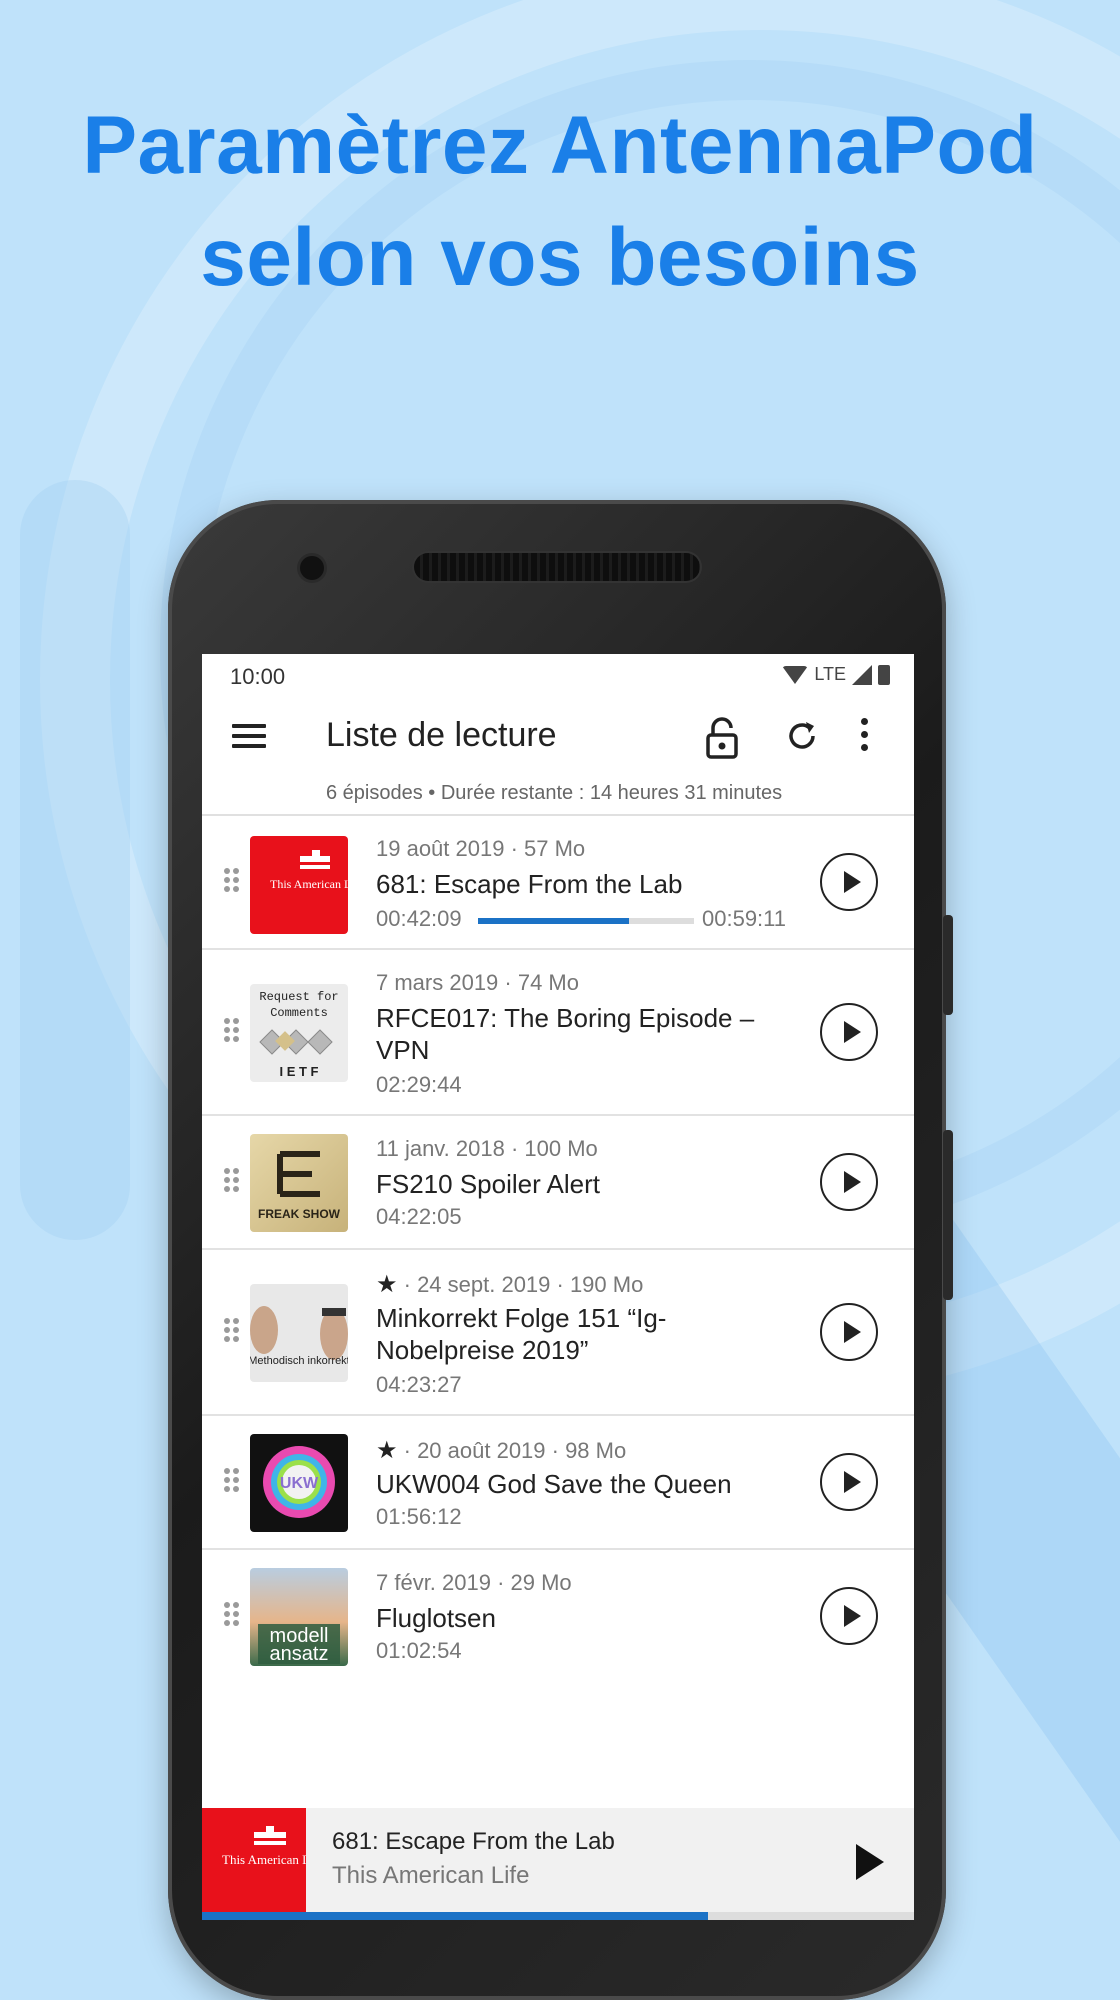  What do you see at coordinates (884, 674) in the screenshot?
I see `battery-icon` at bounding box center [884, 674].